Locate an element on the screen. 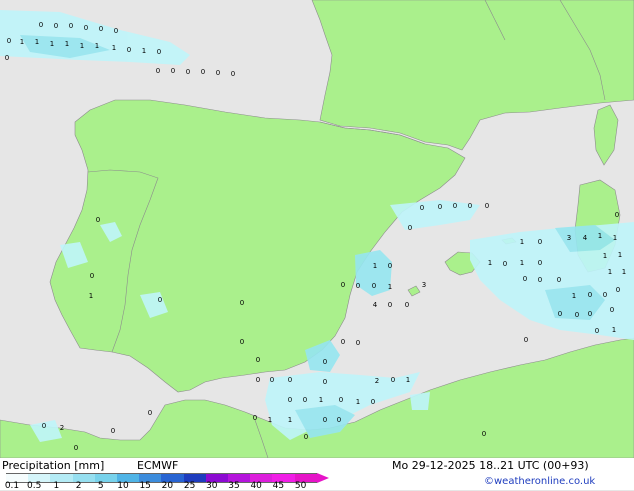 The height and width of the screenshot is (491, 634). point-value: 2 is located at coordinates (62, 428).